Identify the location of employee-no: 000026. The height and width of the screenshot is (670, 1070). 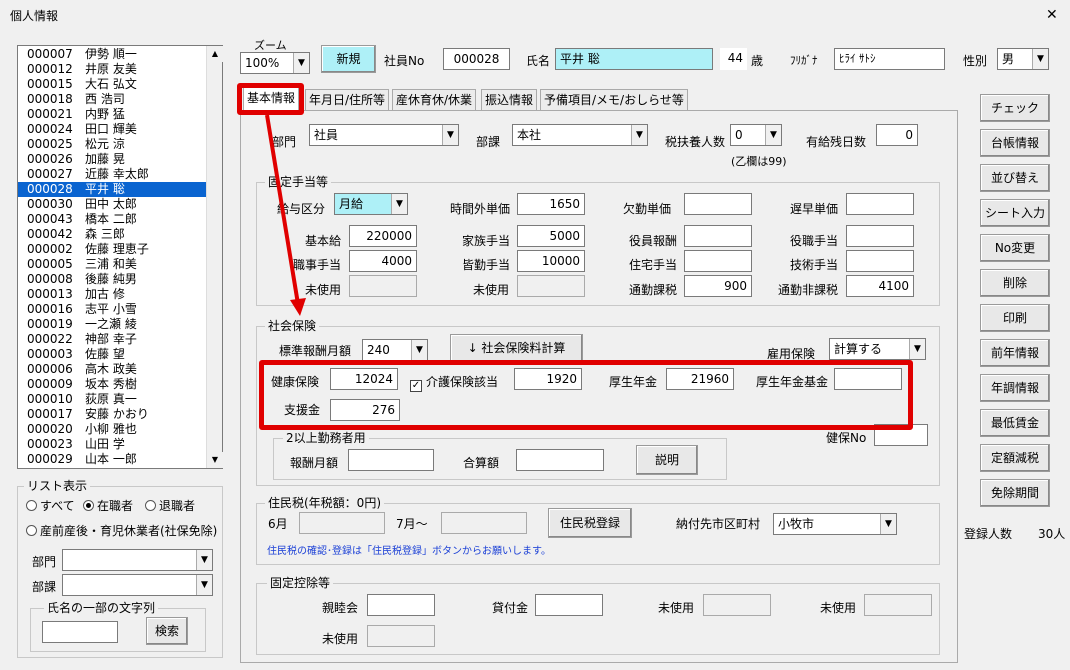
(50, 159).